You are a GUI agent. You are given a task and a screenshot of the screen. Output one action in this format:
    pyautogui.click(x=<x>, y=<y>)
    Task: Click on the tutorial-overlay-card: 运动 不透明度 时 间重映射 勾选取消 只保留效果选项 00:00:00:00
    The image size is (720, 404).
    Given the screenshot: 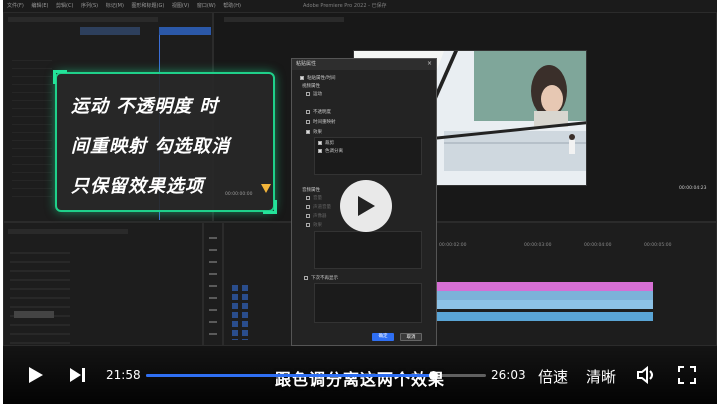 What is the action you would take?
    pyautogui.click(x=165, y=142)
    